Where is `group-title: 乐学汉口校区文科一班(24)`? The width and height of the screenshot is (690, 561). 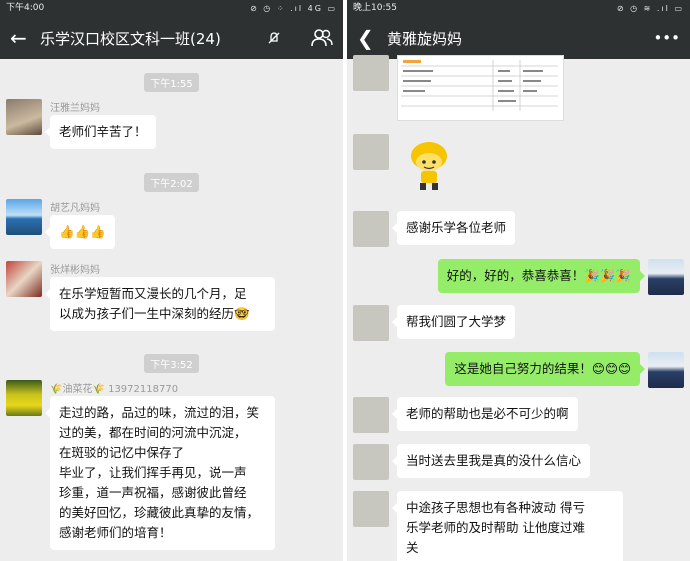
group-title: 乐学汉口校区文科一班(24) is located at coordinates (130, 38).